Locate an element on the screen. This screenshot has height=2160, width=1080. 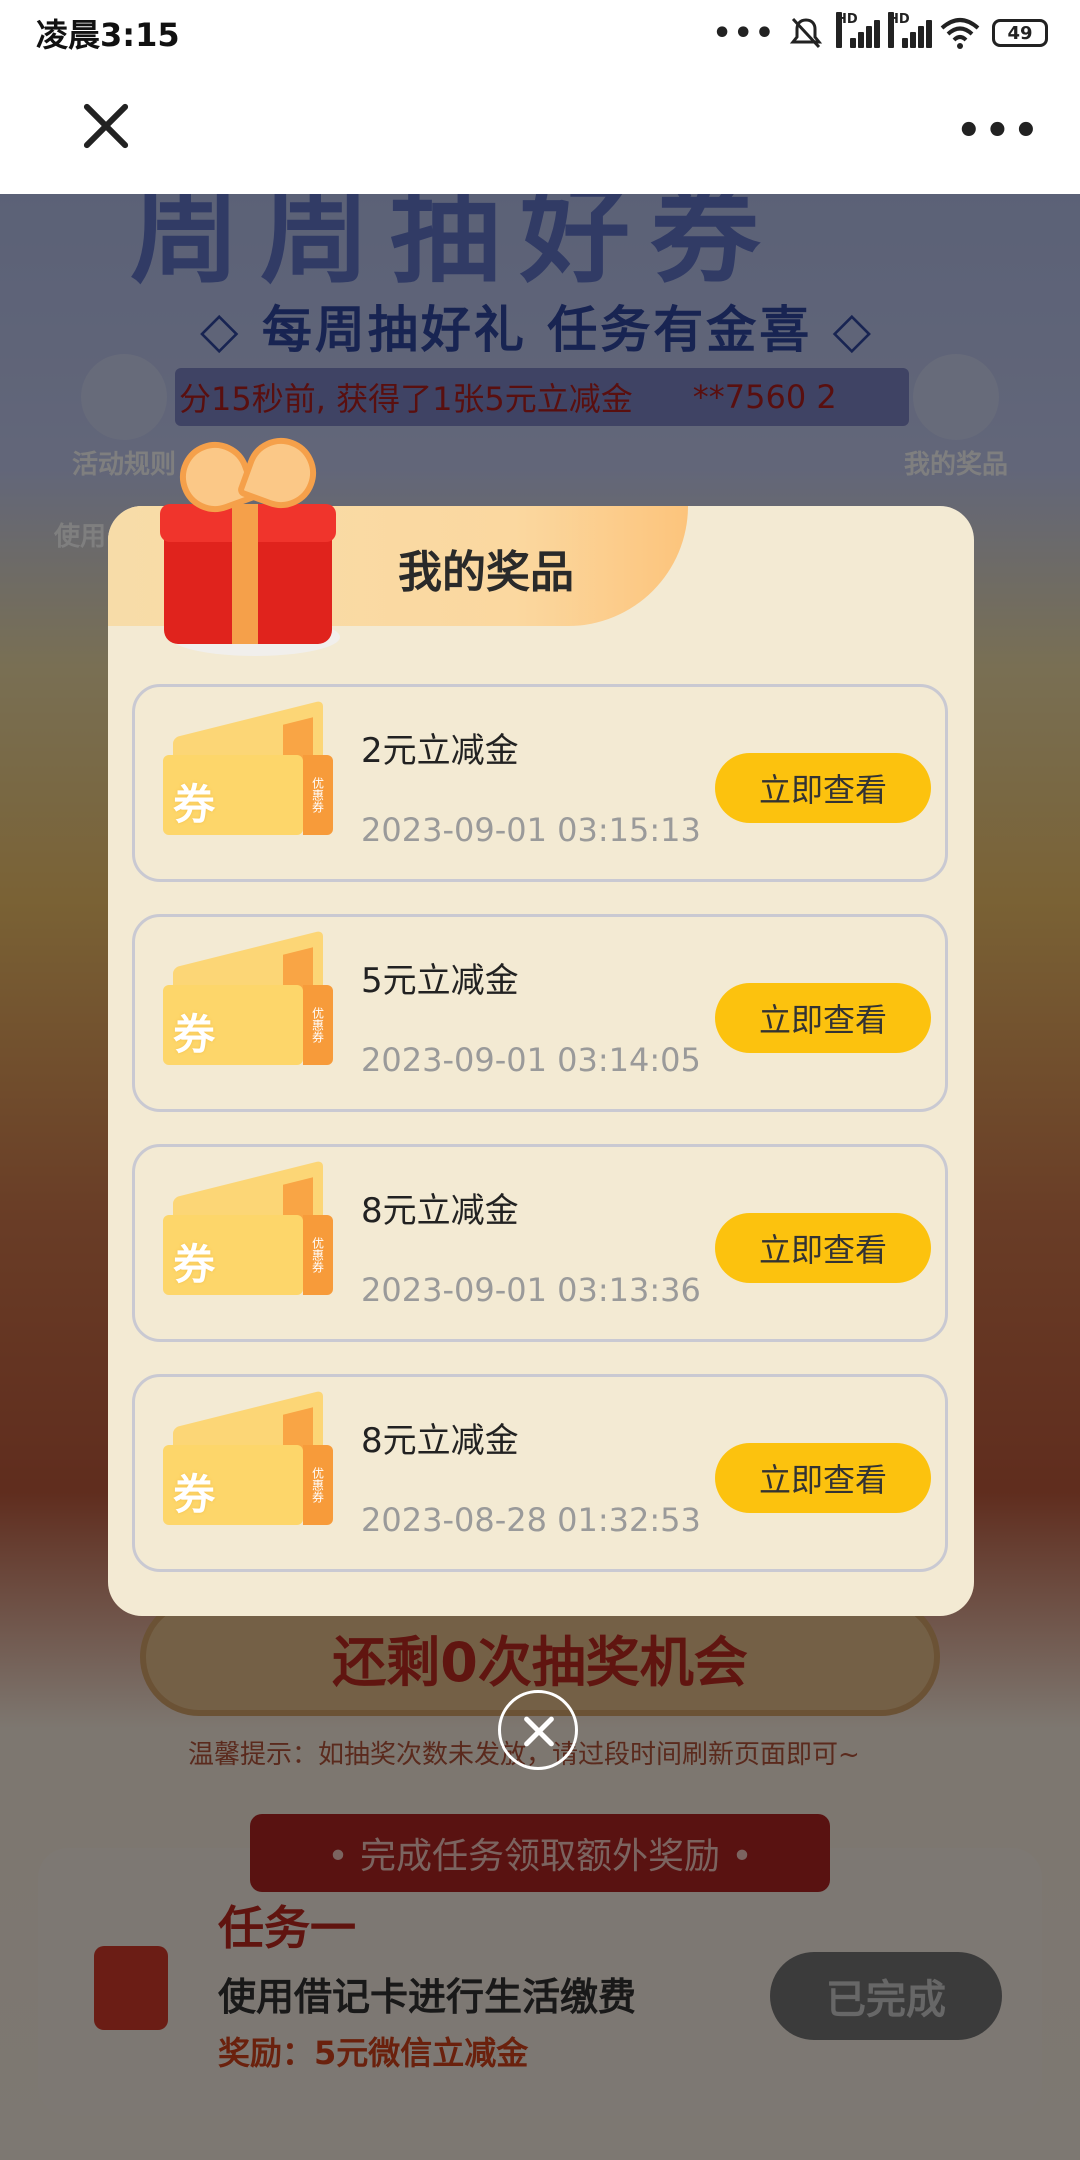
prize-time: 2023-09-01 03:15:13 is located at coordinates (531, 830).